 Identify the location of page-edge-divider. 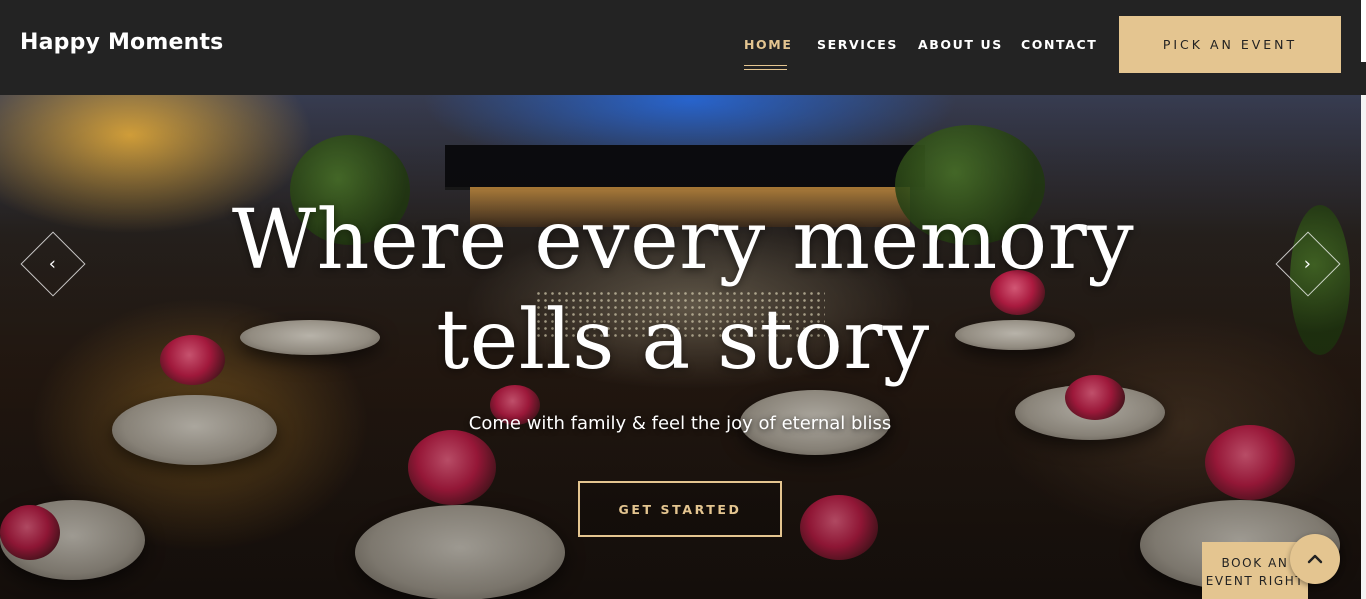
(1363, 347).